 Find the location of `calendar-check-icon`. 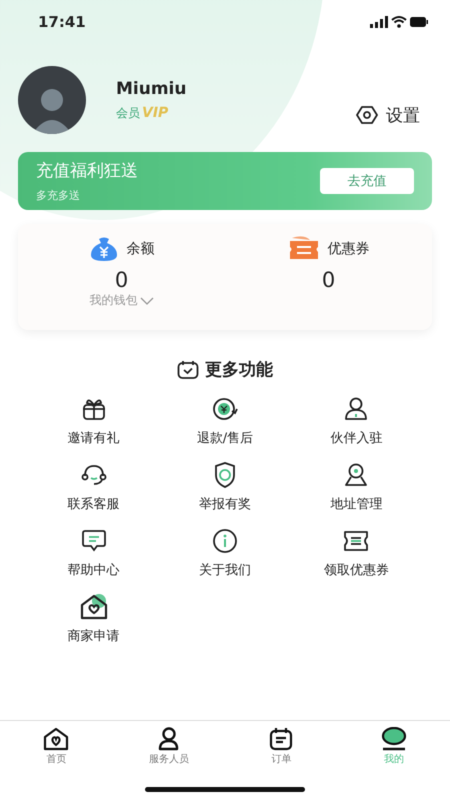

calendar-check-icon is located at coordinates (188, 370).